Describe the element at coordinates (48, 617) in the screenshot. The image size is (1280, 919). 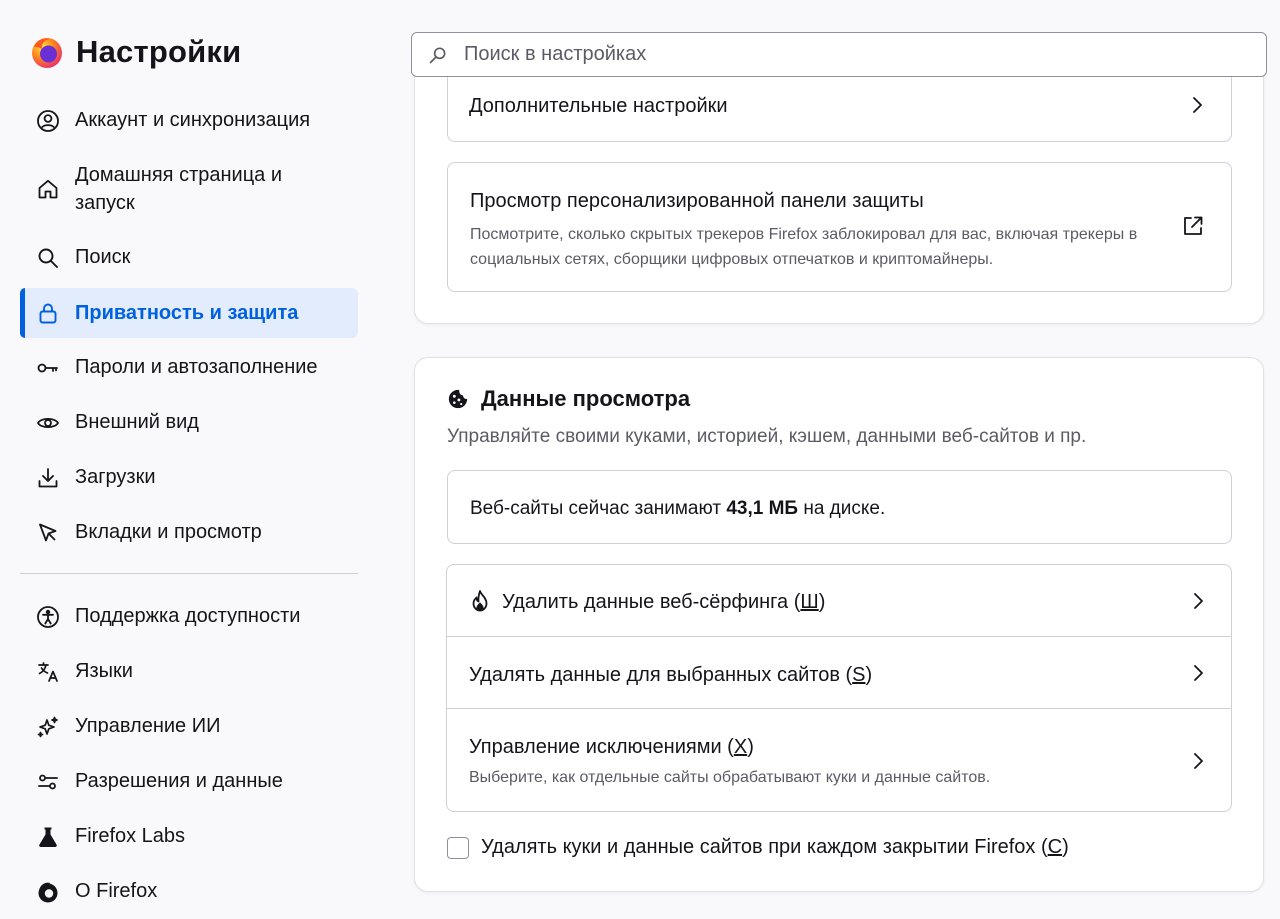
I see `accessibility-icon` at that location.